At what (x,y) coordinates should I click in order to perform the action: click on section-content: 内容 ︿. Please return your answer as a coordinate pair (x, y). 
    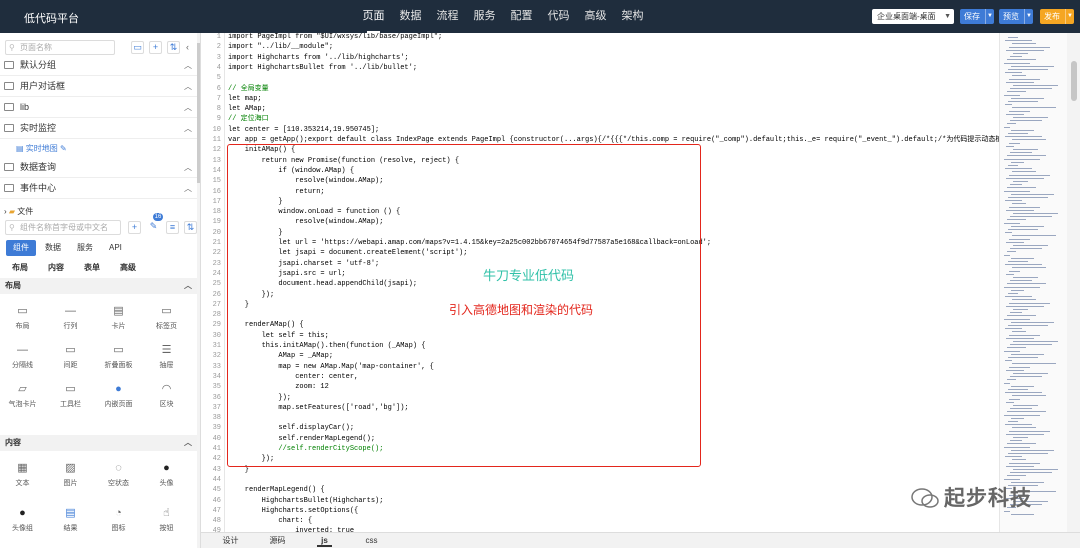
    Looking at the image, I should click on (99, 443).